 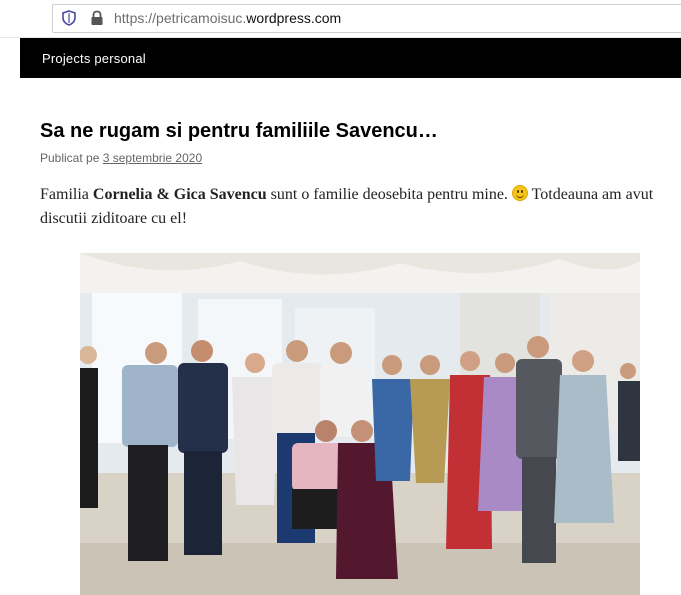 What do you see at coordinates (389, 194) in the screenshot?
I see `para-text-2: sunt o familie deosebita pentru mine.` at bounding box center [389, 194].